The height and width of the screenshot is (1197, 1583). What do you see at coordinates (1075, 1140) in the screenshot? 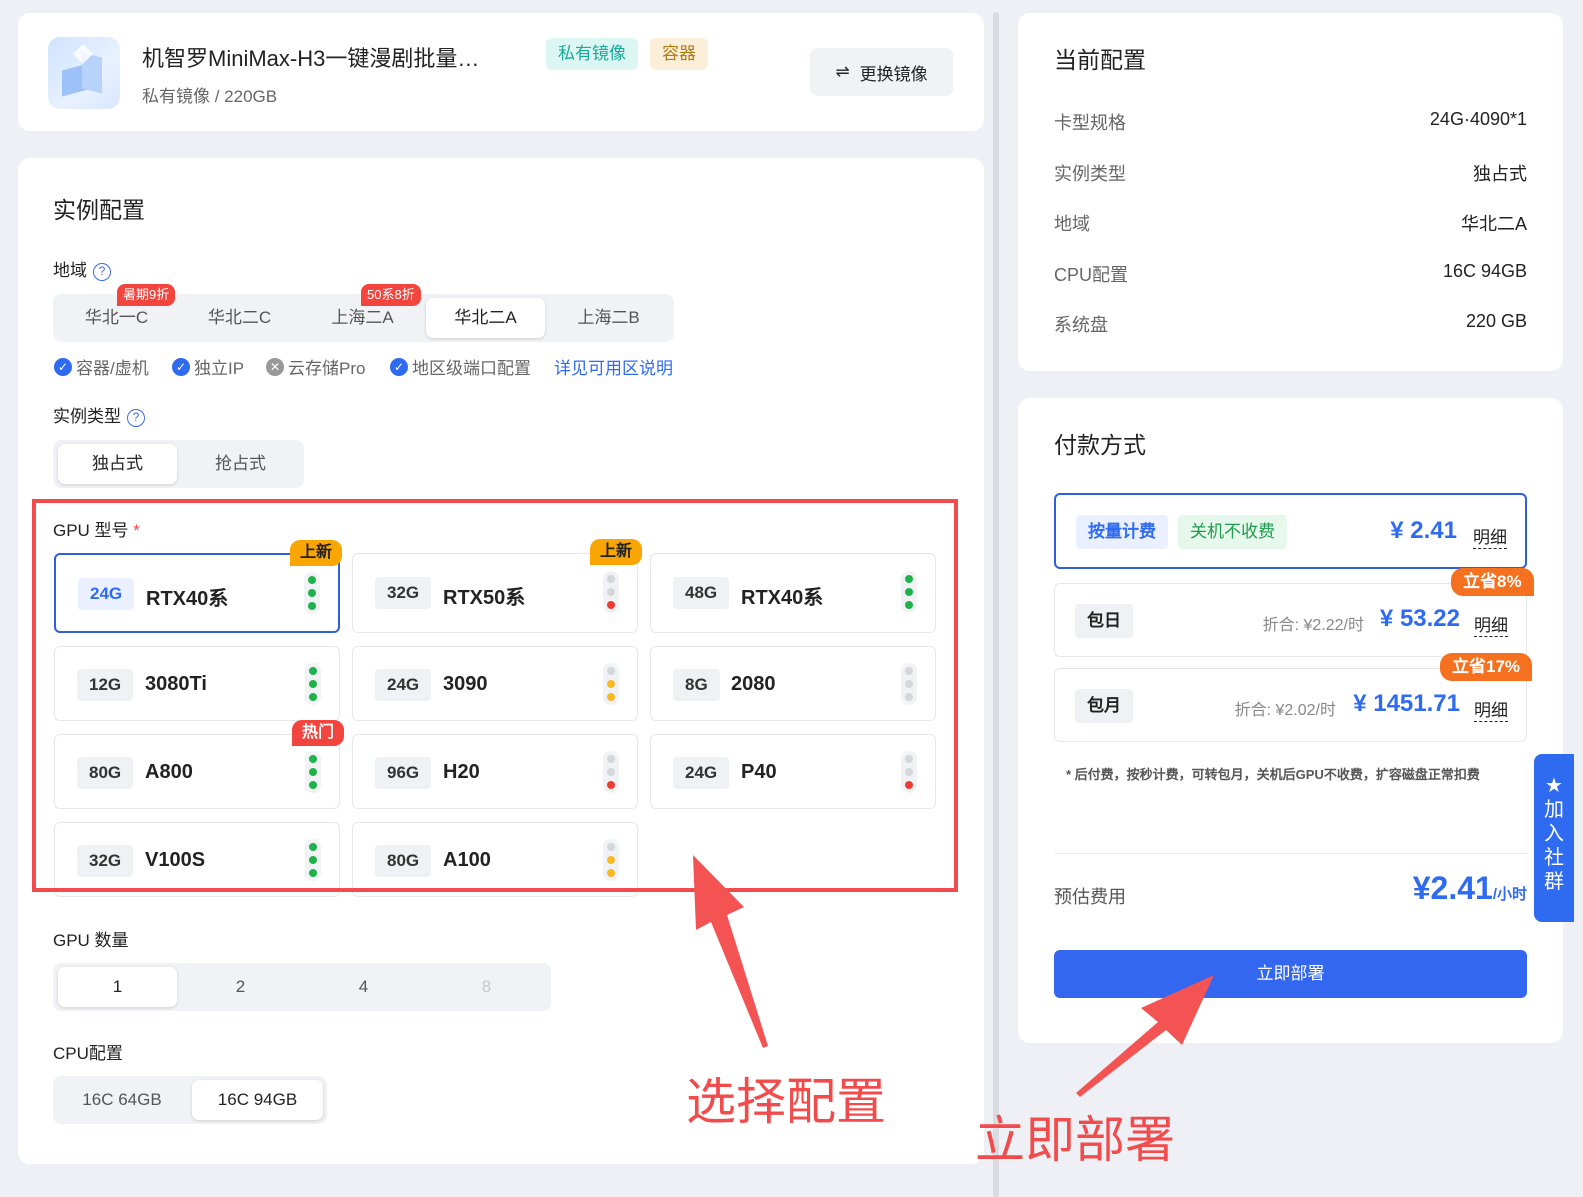
I see `annotation-deploy: 立即部署` at bounding box center [1075, 1140].